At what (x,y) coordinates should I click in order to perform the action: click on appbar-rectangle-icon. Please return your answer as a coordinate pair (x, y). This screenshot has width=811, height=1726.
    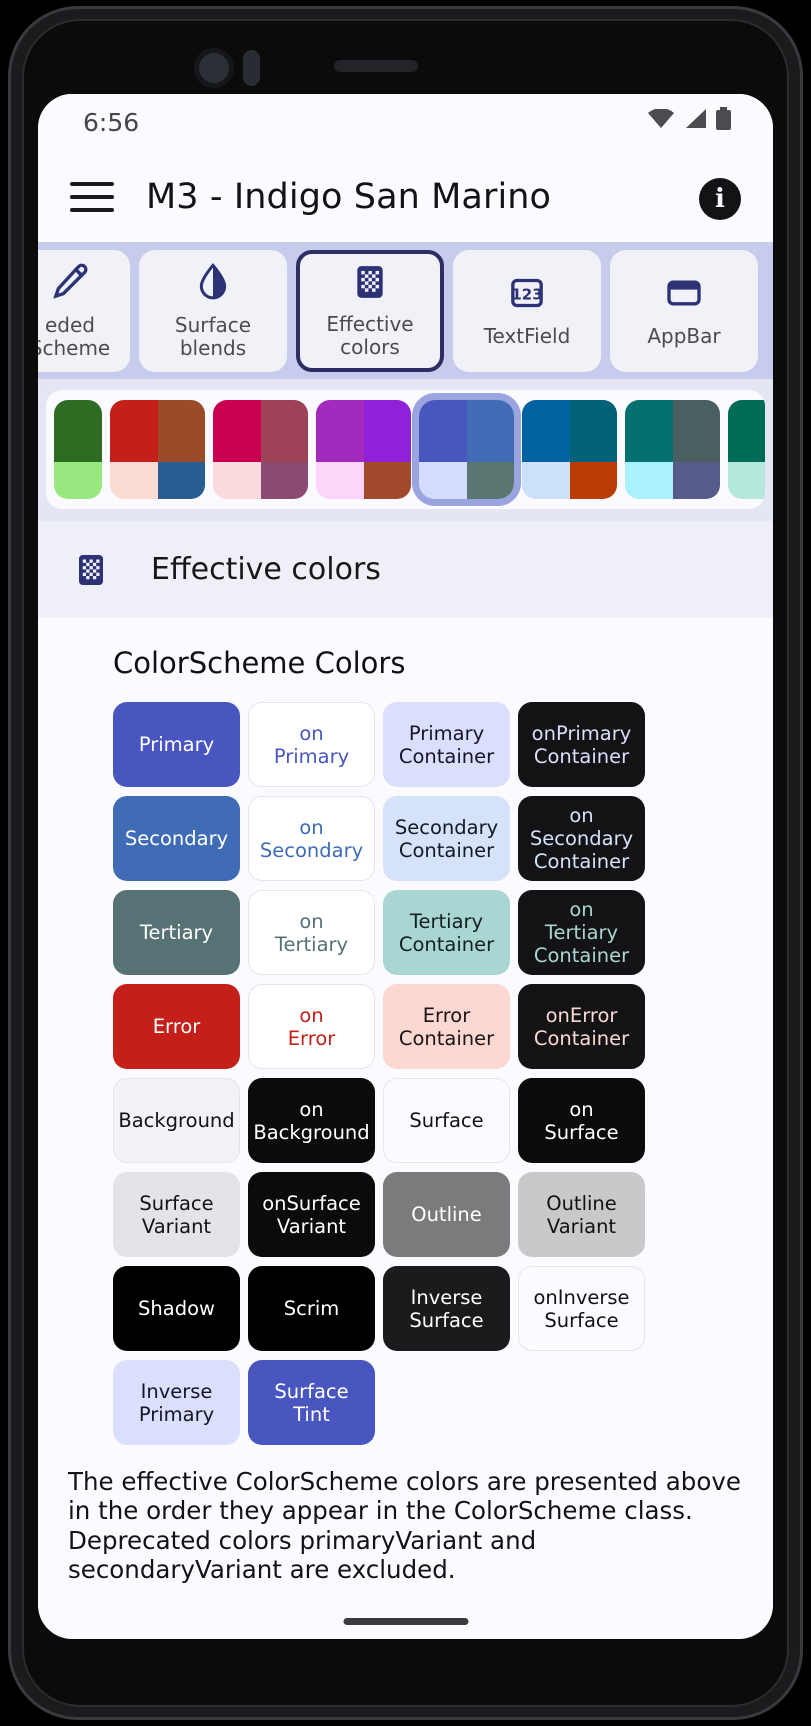
    Looking at the image, I should click on (684, 295).